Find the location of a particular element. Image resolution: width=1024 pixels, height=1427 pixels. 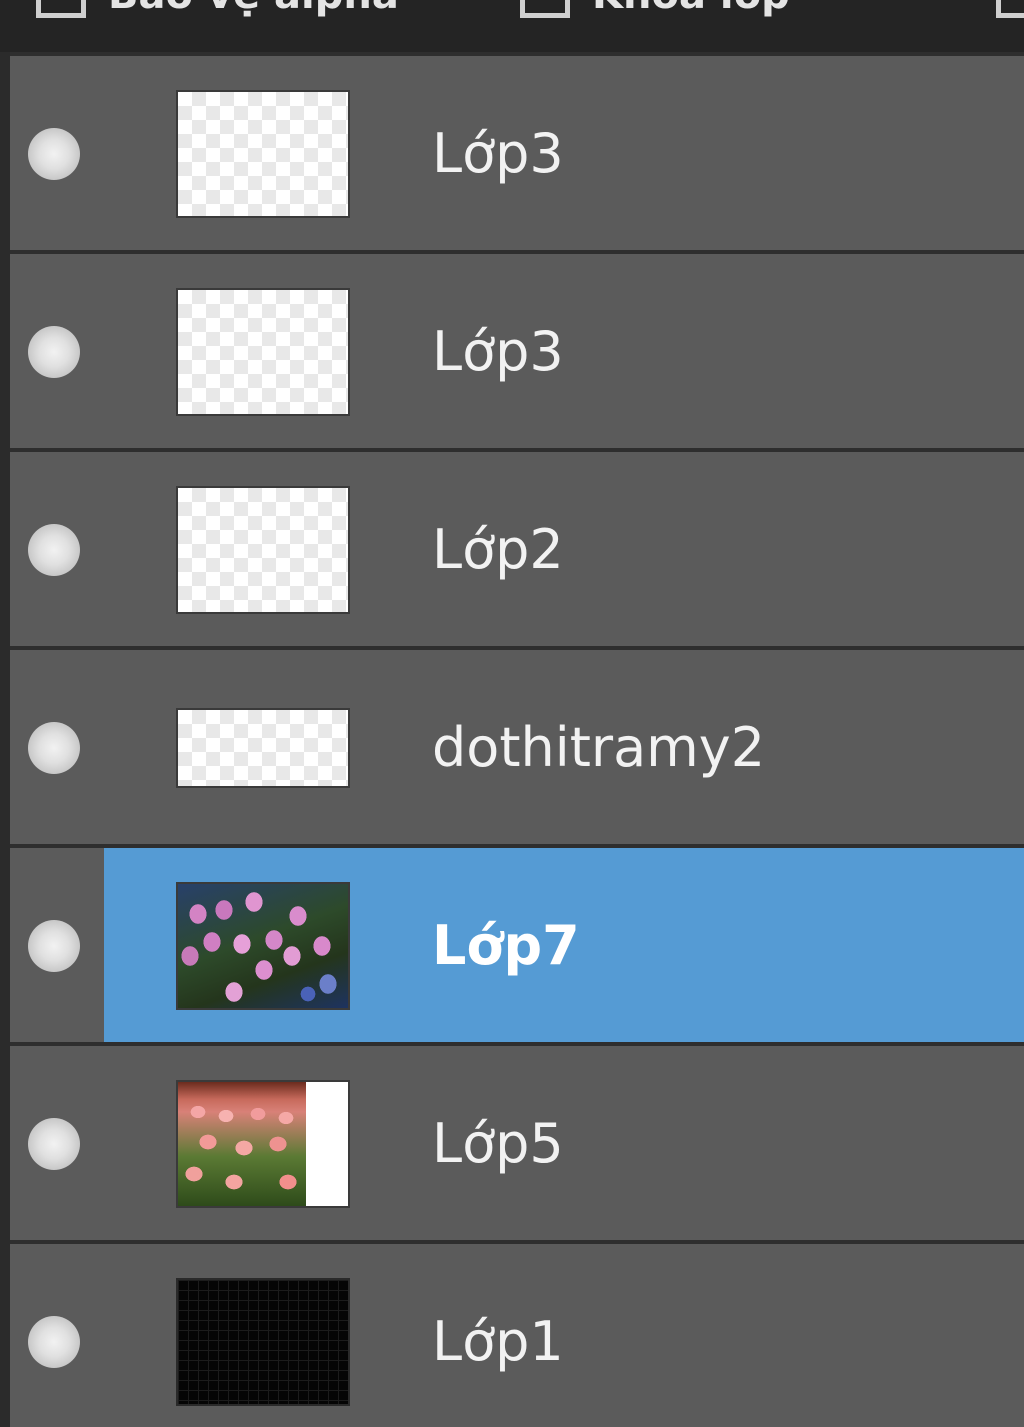

layer-name: Lớp7 is located at coordinates (506, 945).